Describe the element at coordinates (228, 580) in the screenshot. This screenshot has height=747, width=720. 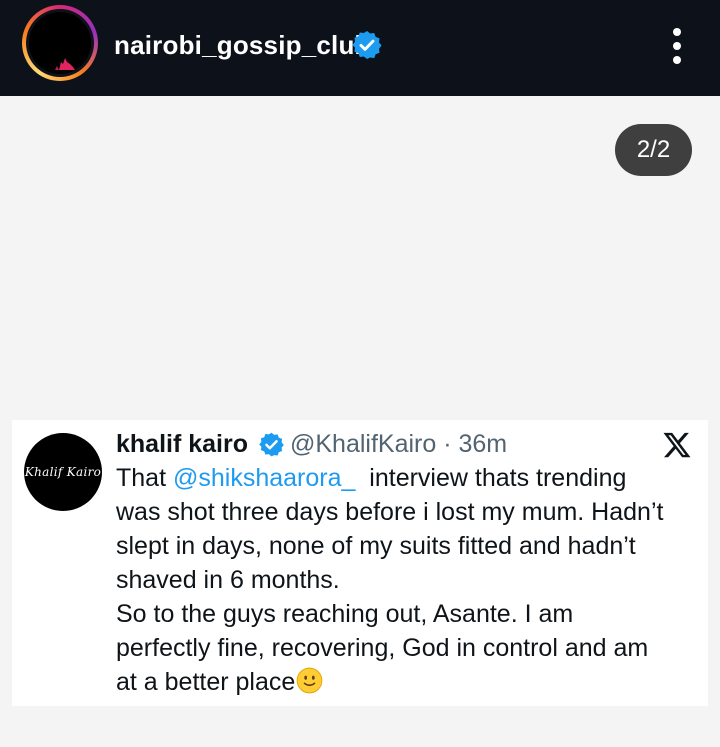
I see `tweet-line: shaved in 6 months.` at that location.